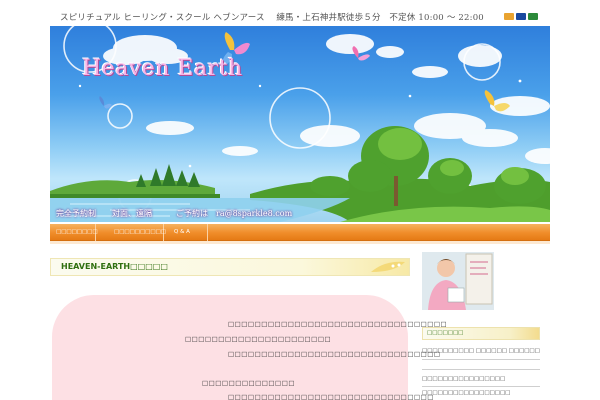  Describe the element at coordinates (114, 266) in the screenshot. I see `page-title: HEAVEN-EARTH□□□□□` at that location.